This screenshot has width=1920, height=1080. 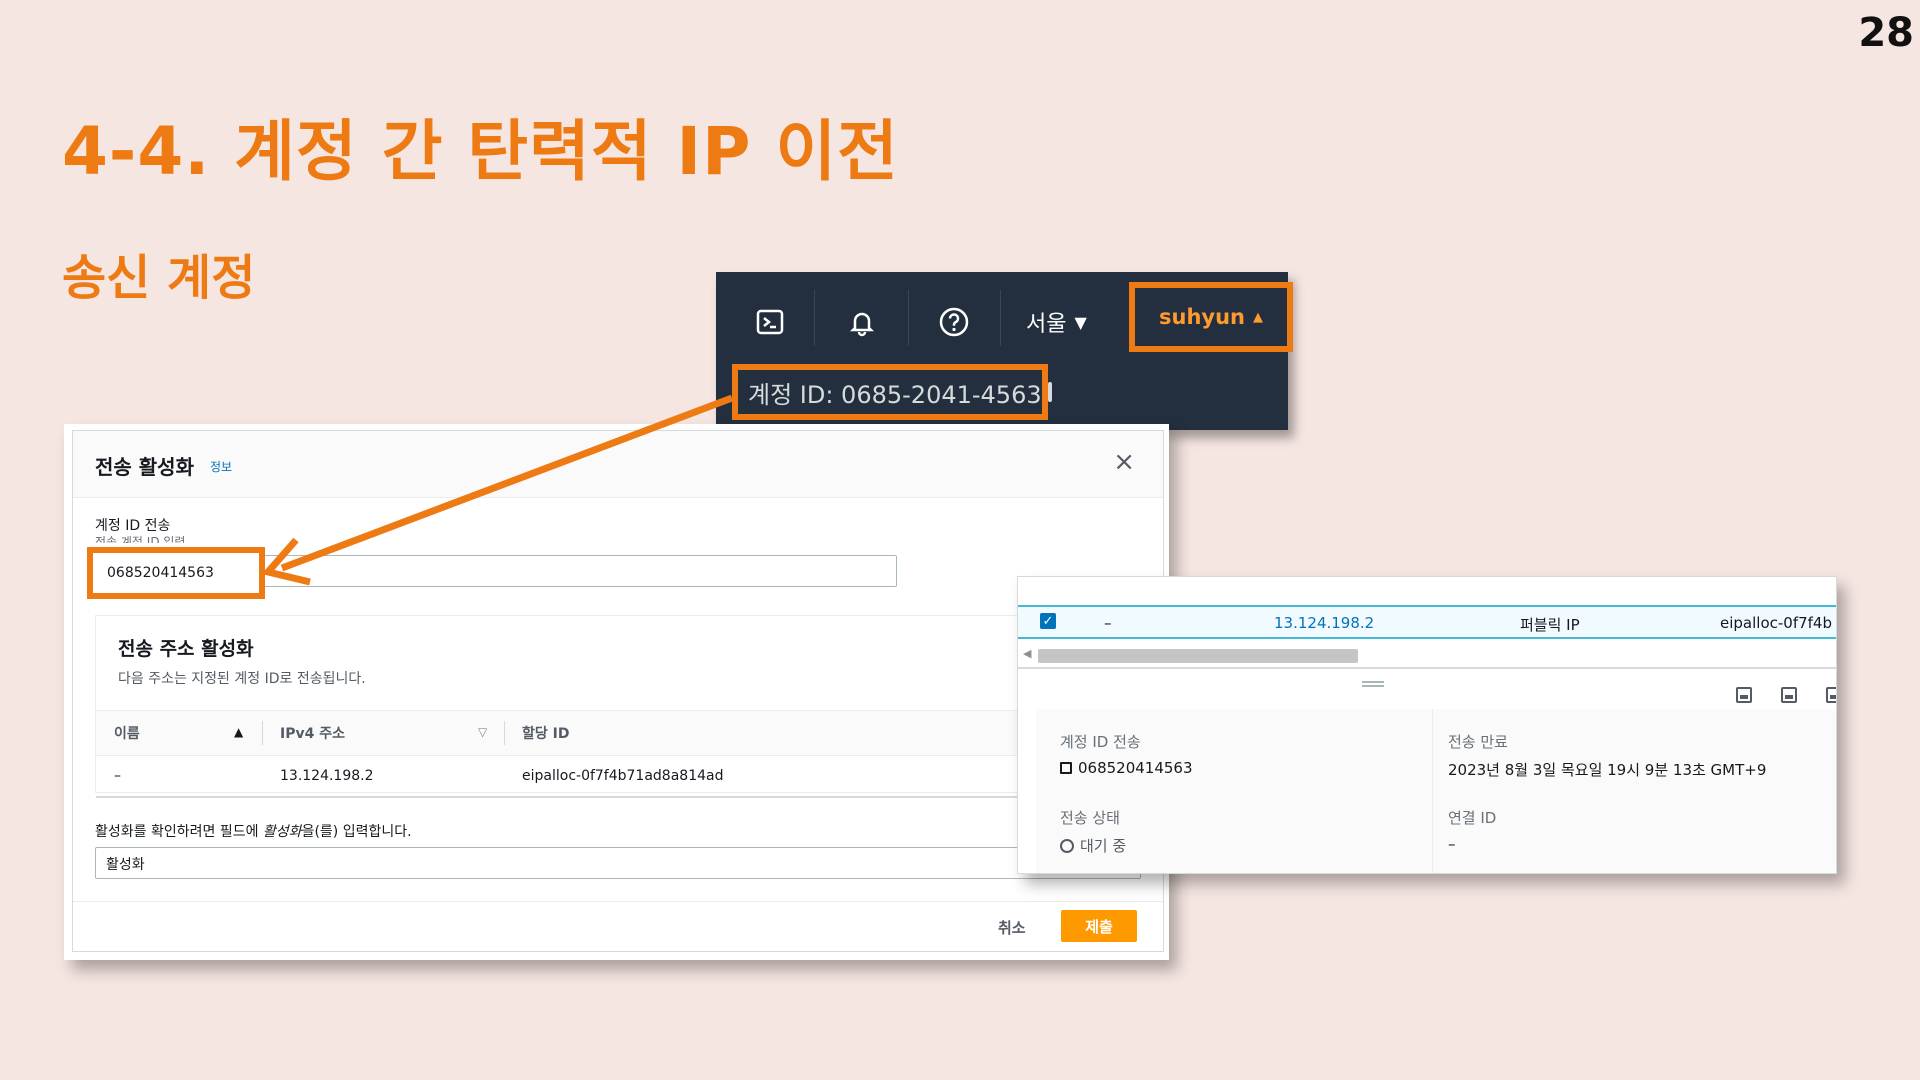 What do you see at coordinates (1744, 695) in the screenshot?
I see `pane-bottom-icon` at bounding box center [1744, 695].